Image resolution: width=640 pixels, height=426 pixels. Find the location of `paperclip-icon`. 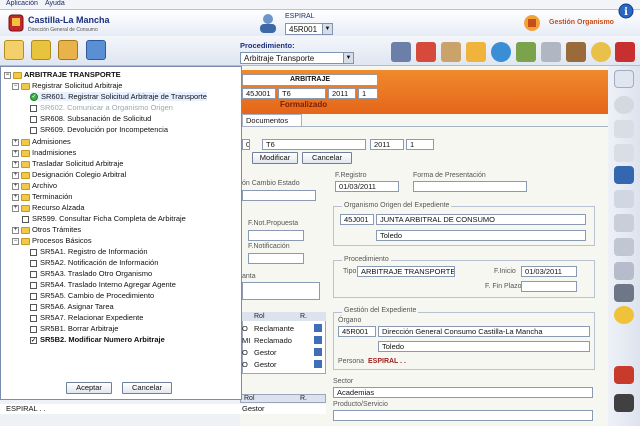

paperclip-icon is located at coordinates (624, 223).